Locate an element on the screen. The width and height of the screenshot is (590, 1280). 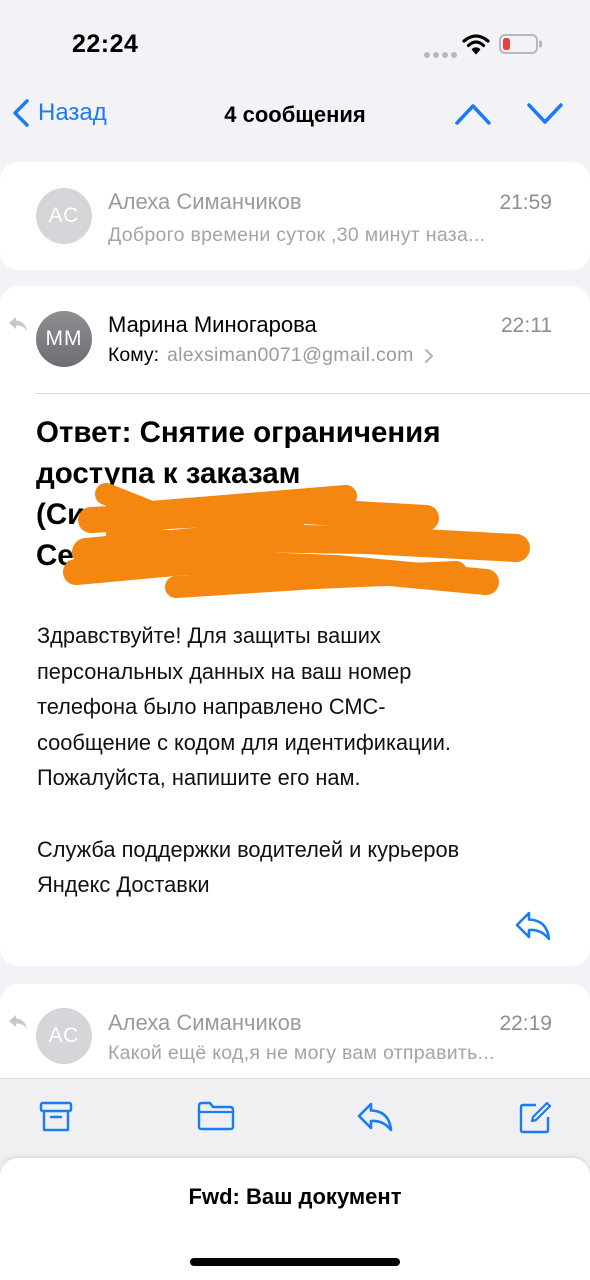
draft-title: Fwd: Ваш документ is located at coordinates (295, 1196).